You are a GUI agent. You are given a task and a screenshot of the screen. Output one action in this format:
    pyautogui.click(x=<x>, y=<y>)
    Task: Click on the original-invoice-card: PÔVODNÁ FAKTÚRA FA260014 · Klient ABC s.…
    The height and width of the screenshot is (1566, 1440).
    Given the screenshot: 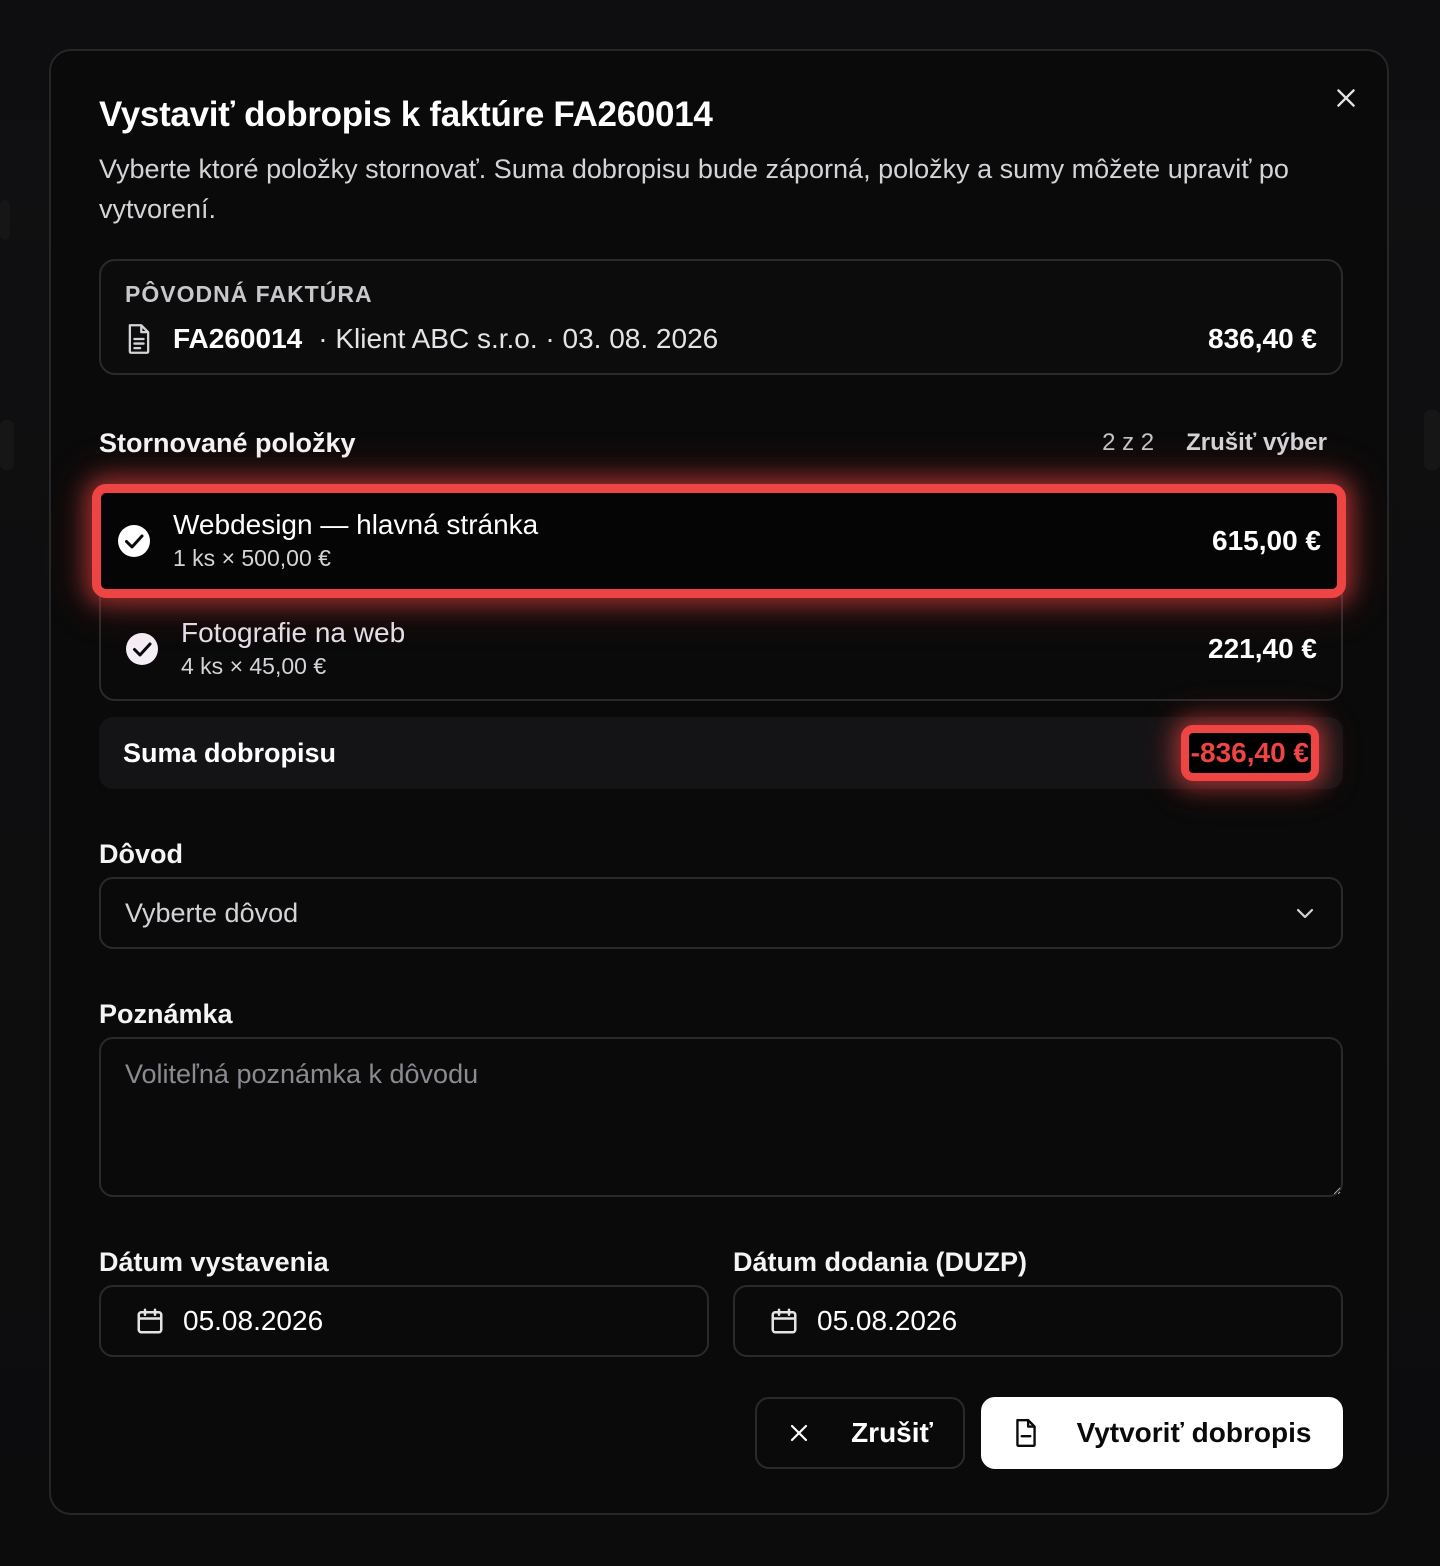 What is the action you would take?
    pyautogui.click(x=721, y=317)
    